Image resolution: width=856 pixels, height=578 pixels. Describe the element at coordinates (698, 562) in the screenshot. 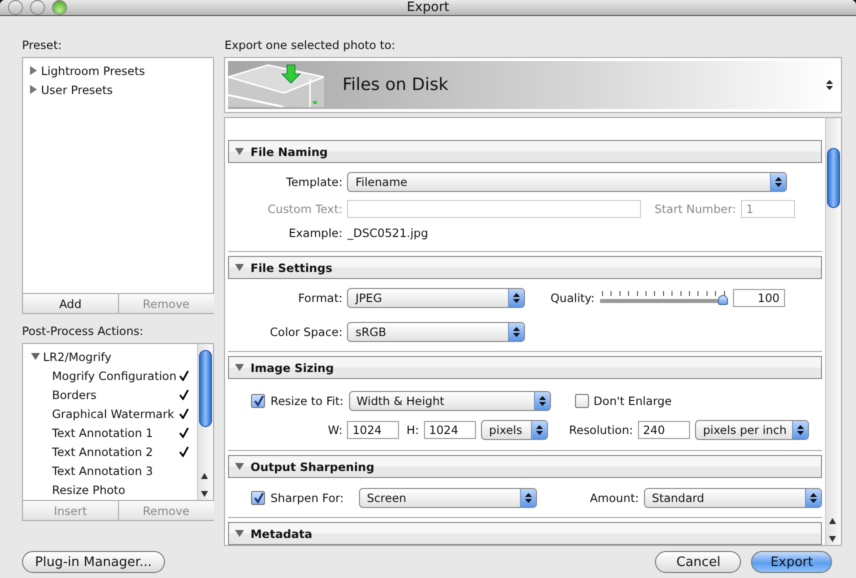

I see `cancel-button: Cancel` at that location.